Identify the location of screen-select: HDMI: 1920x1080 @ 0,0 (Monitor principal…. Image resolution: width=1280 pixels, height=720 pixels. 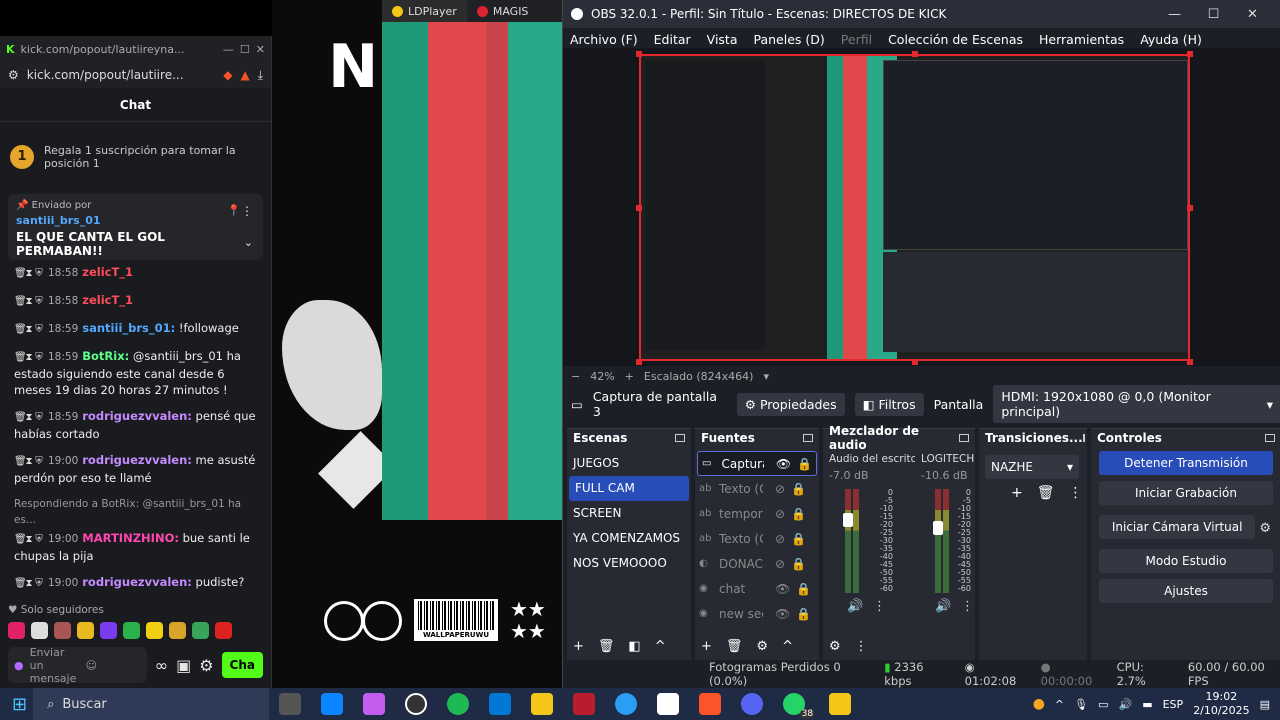
(1136, 404).